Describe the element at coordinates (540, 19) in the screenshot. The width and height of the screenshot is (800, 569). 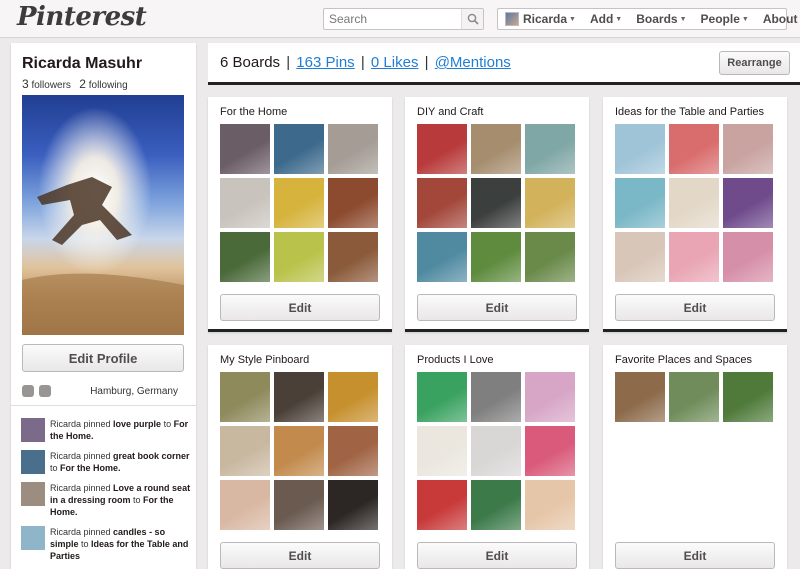
I see `nav-user-menu: Ricarda ▼` at that location.